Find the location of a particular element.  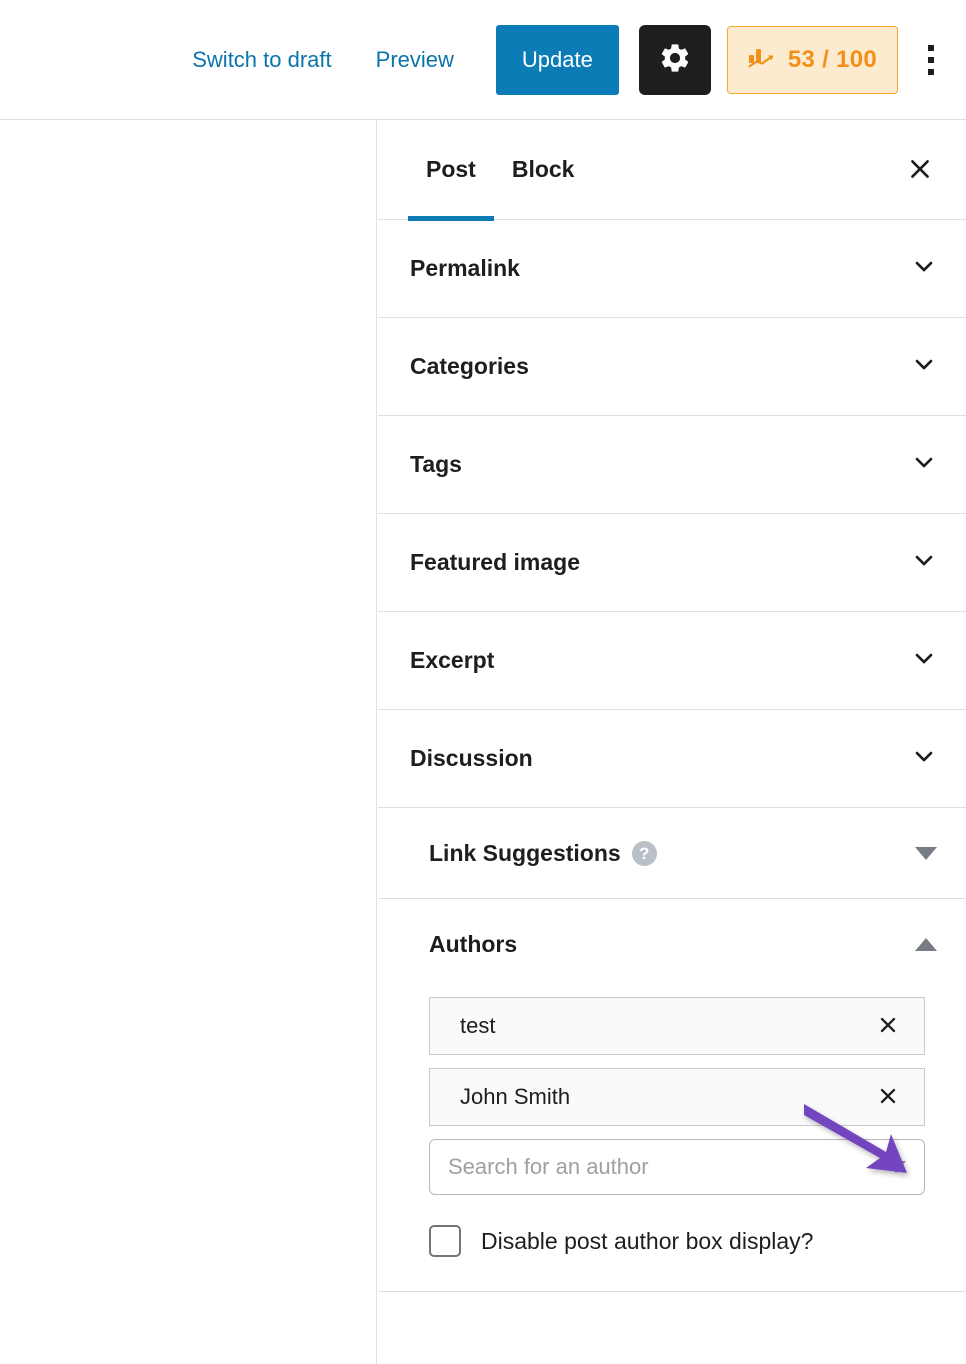

panel-discussion: Discussion is located at coordinates (672, 759).